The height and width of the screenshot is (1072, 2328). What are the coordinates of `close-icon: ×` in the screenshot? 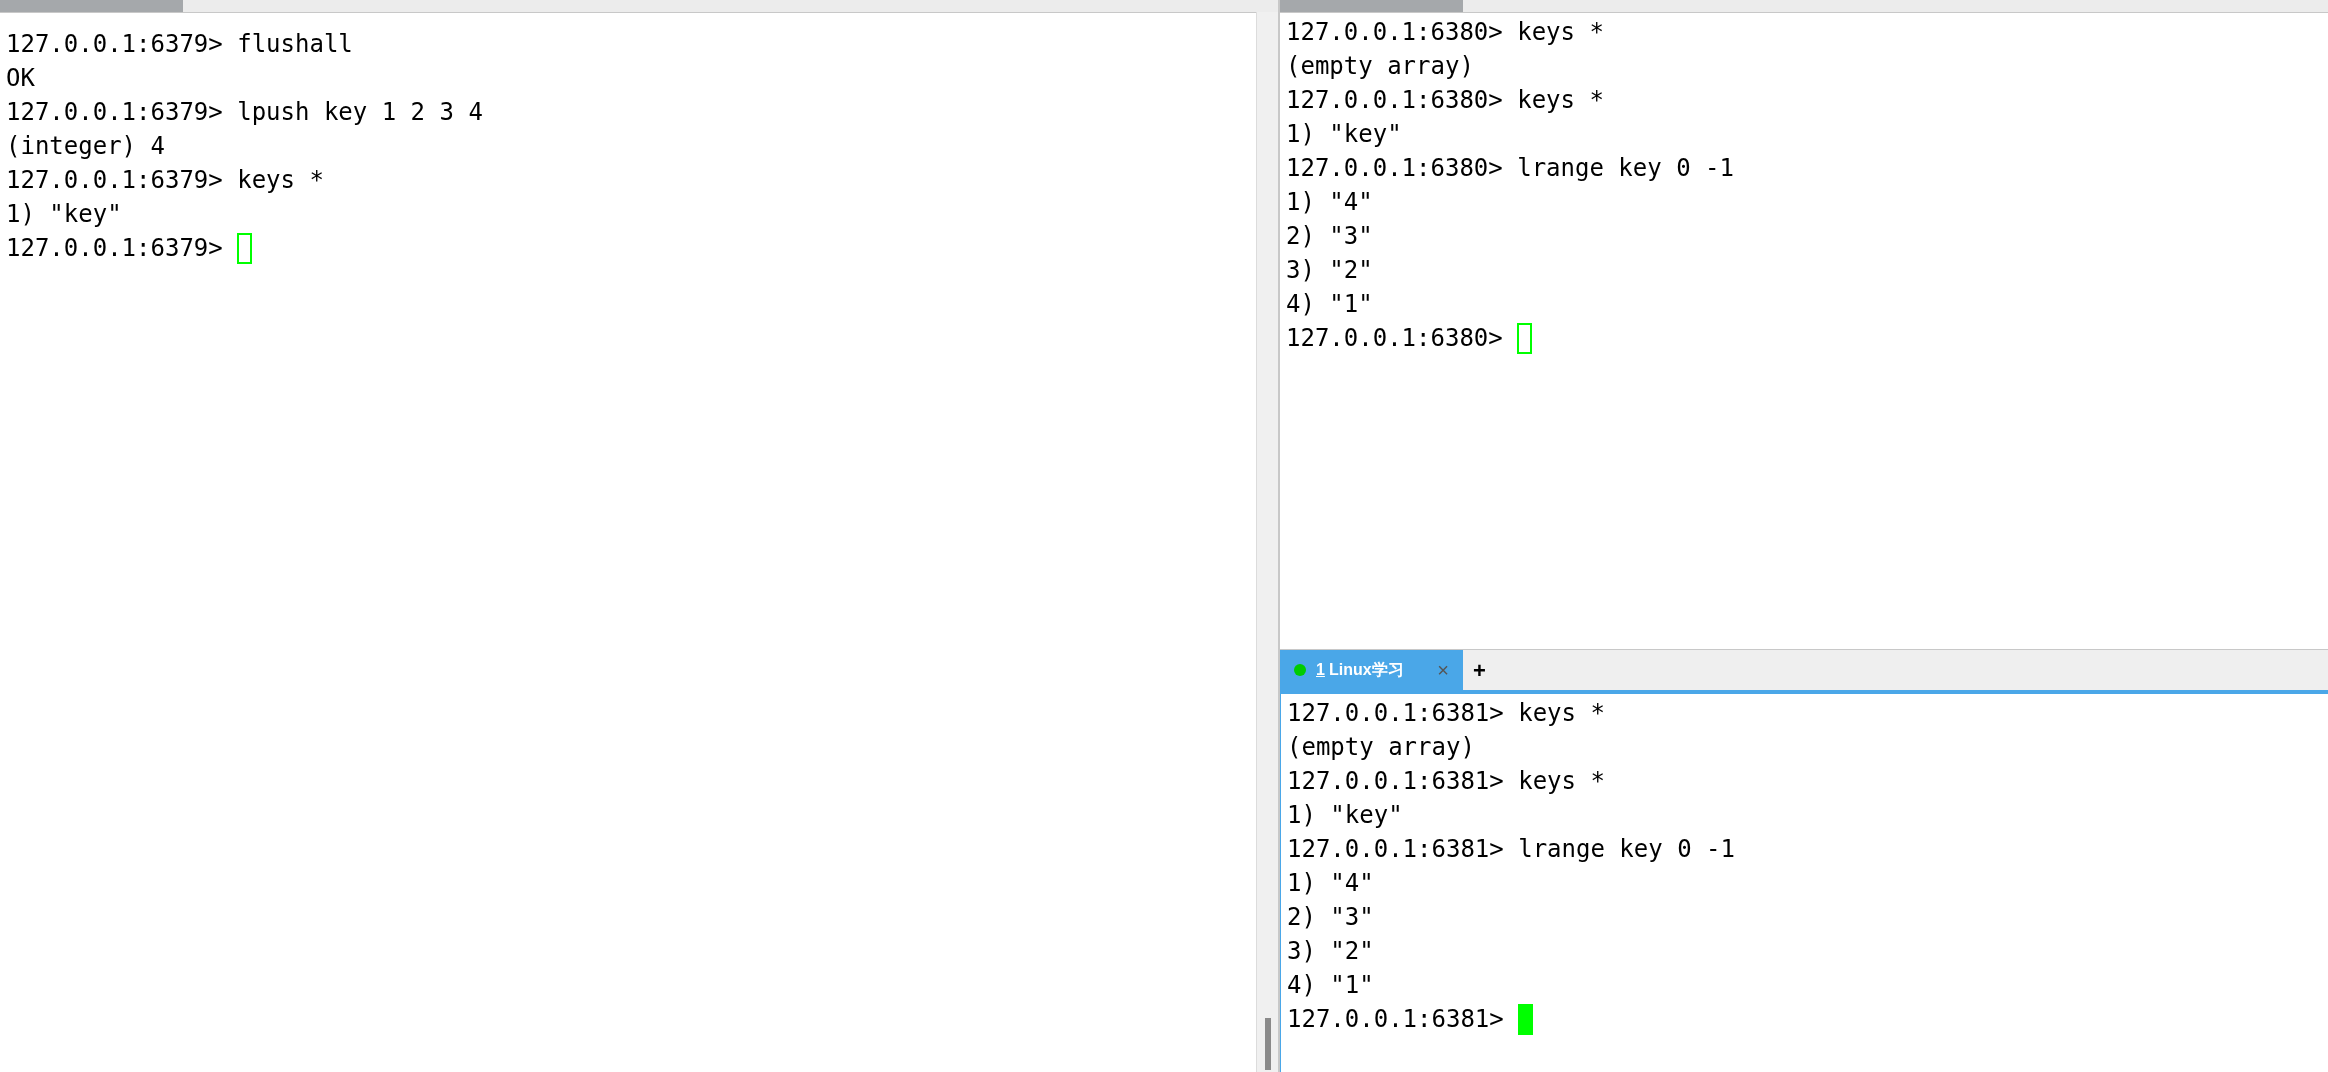 It's located at (1443, 670).